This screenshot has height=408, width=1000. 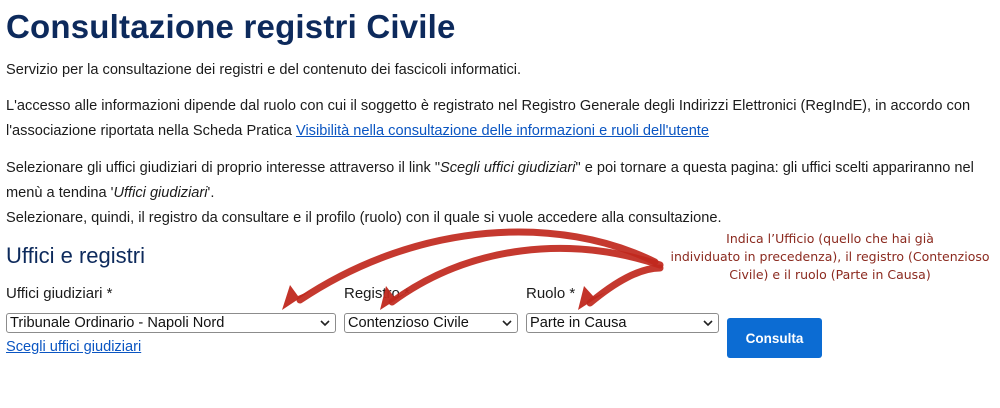 What do you see at coordinates (59, 293) in the screenshot?
I see `uffici-label: Uffici giudiziari *` at bounding box center [59, 293].